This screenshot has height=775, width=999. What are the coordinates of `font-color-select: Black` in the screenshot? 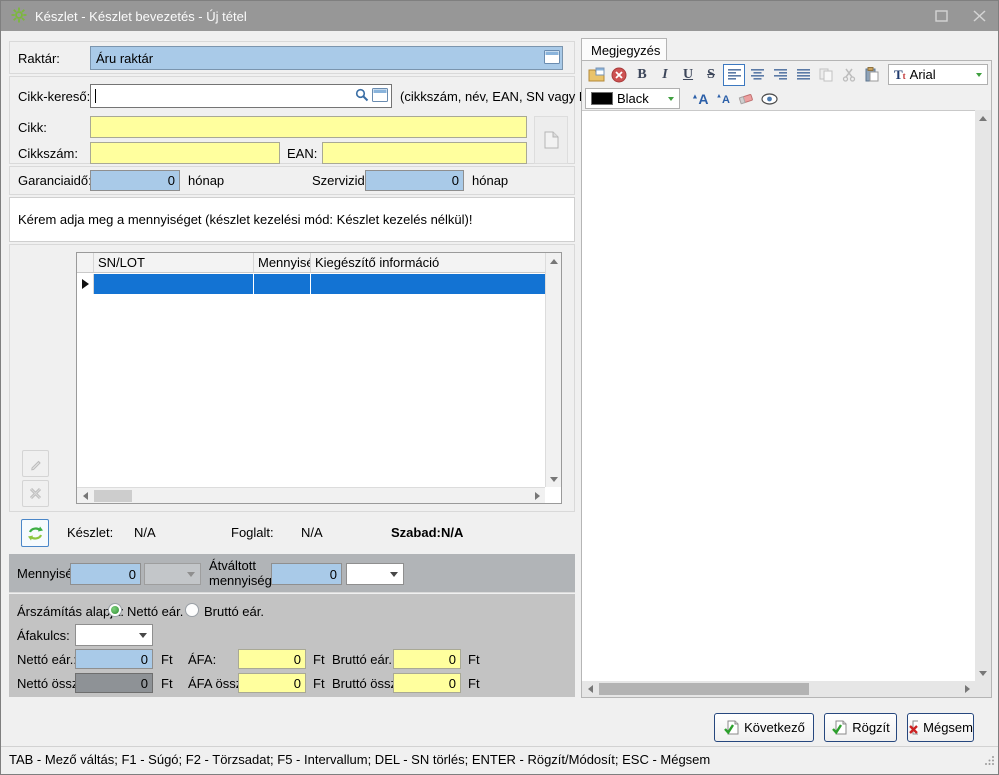 It's located at (632, 98).